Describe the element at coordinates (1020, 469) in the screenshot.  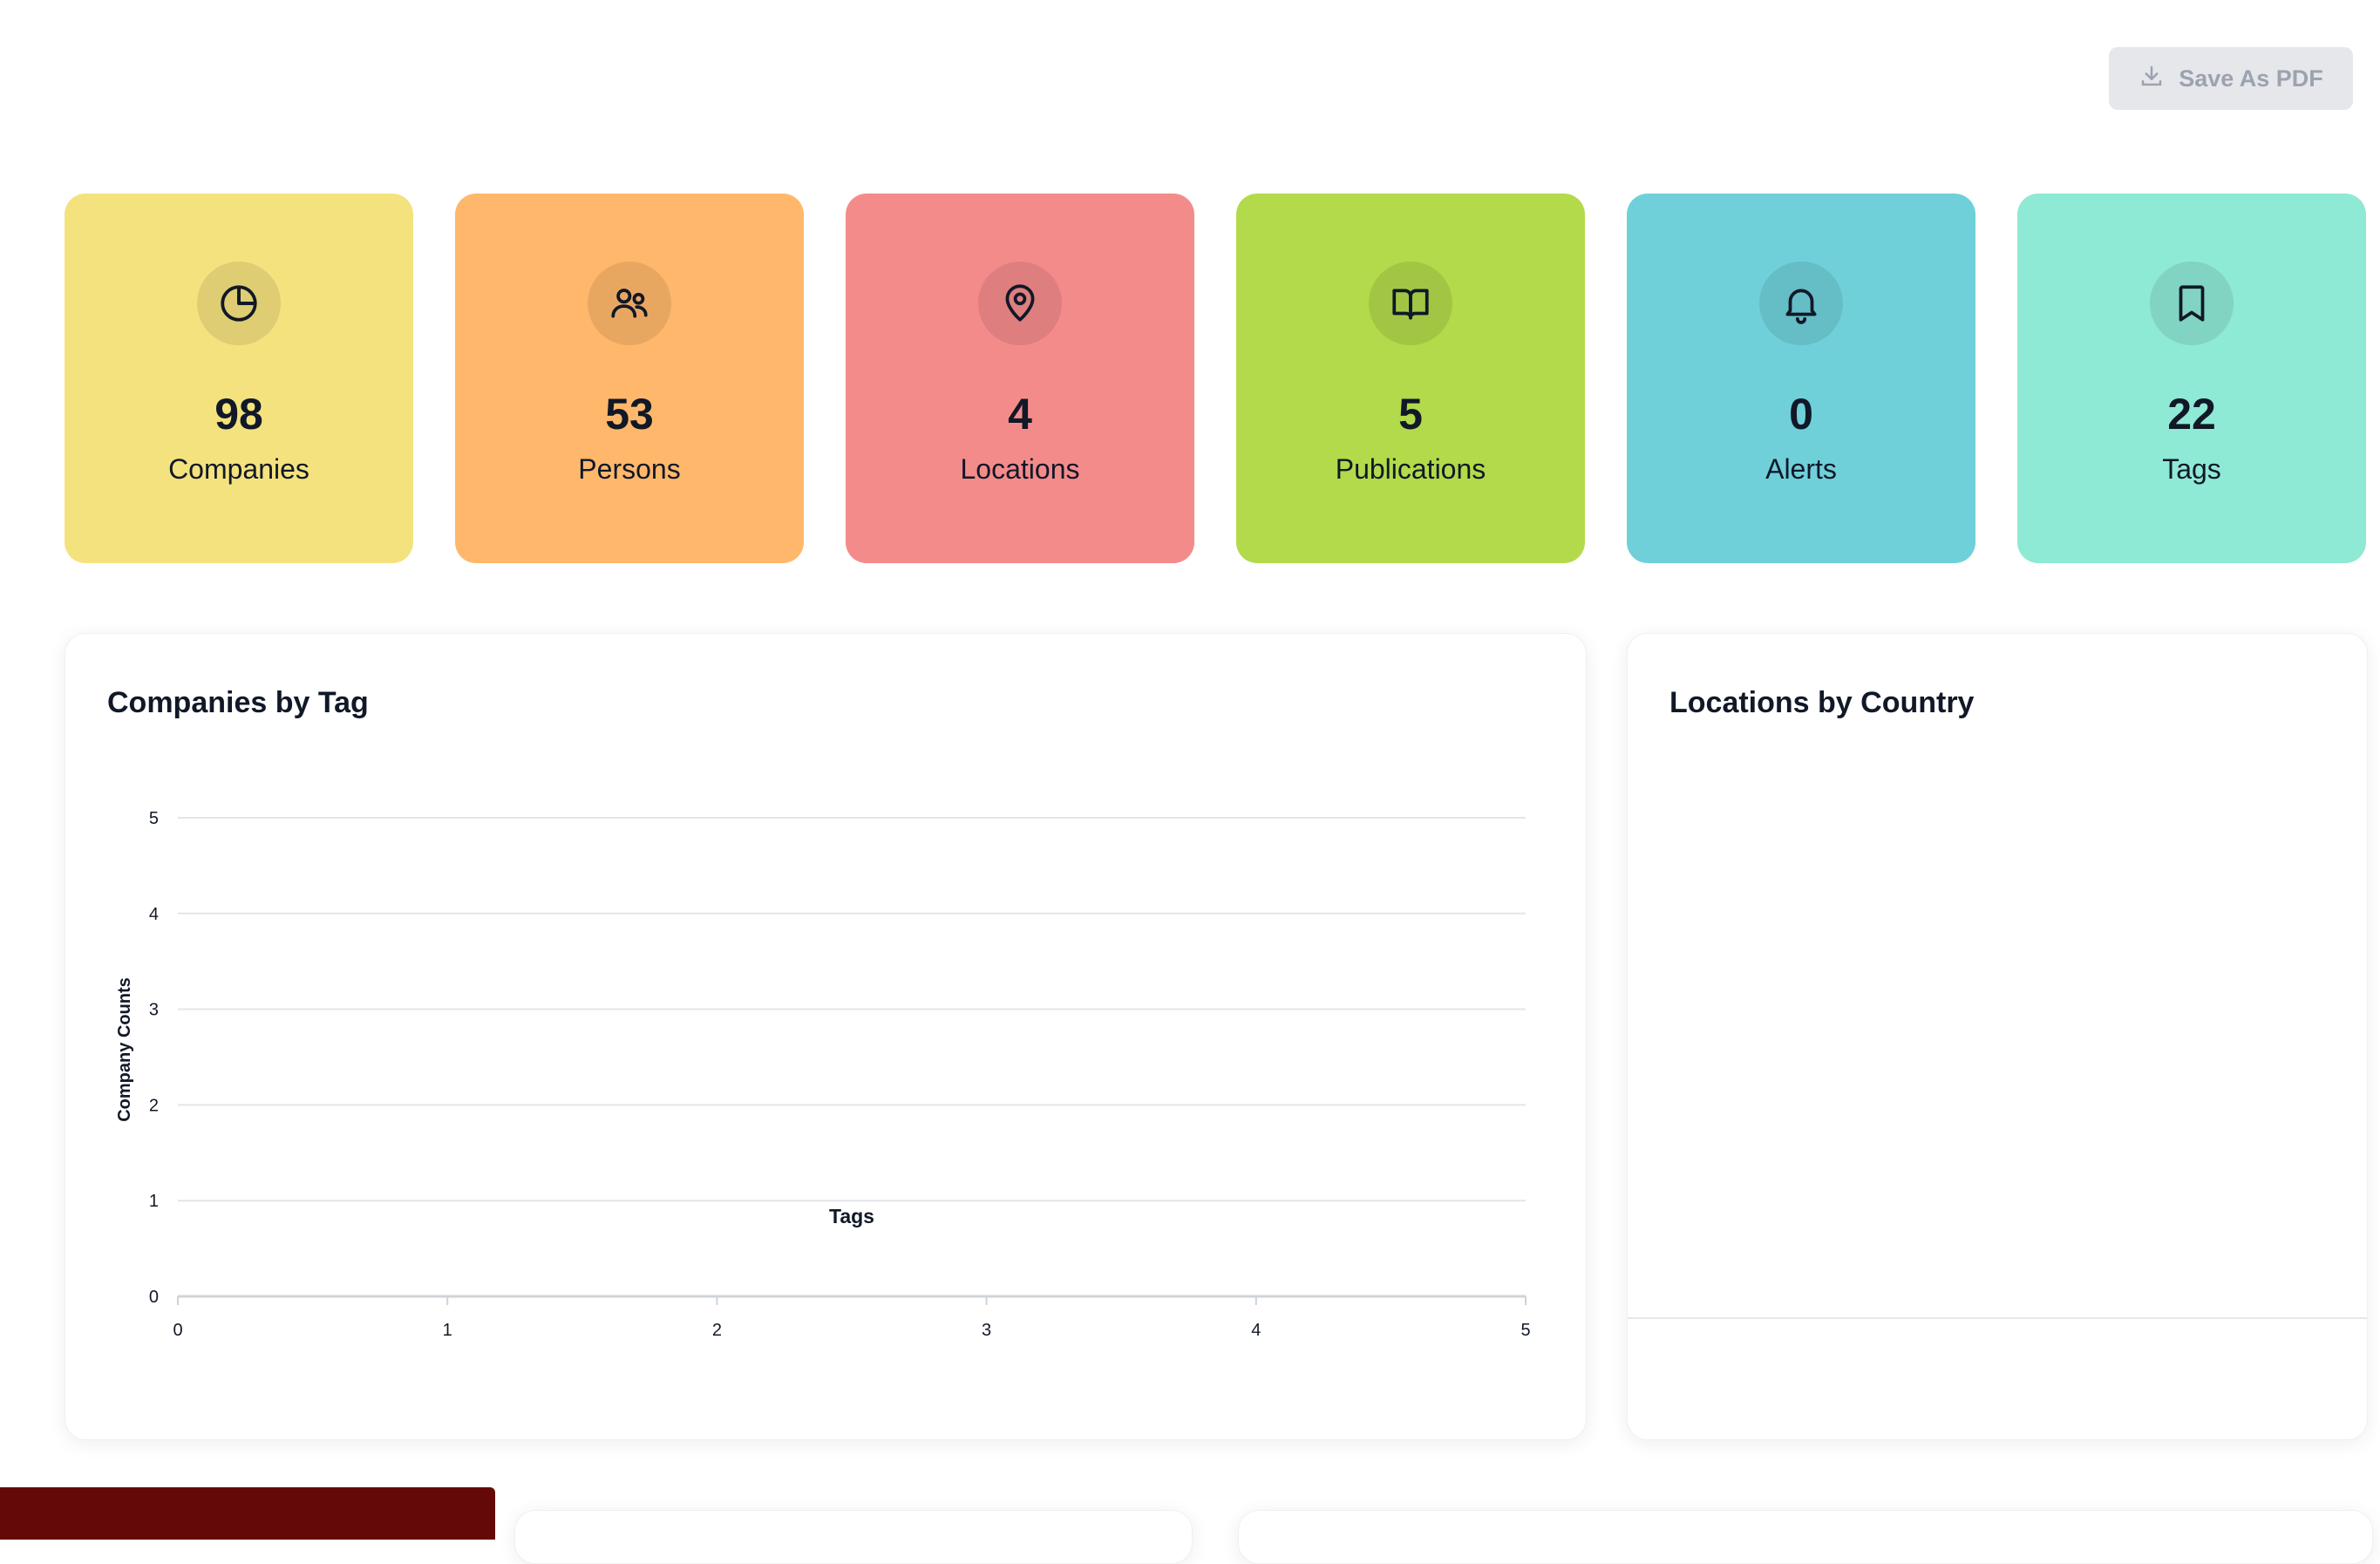
I see `stat-label: Locations` at that location.